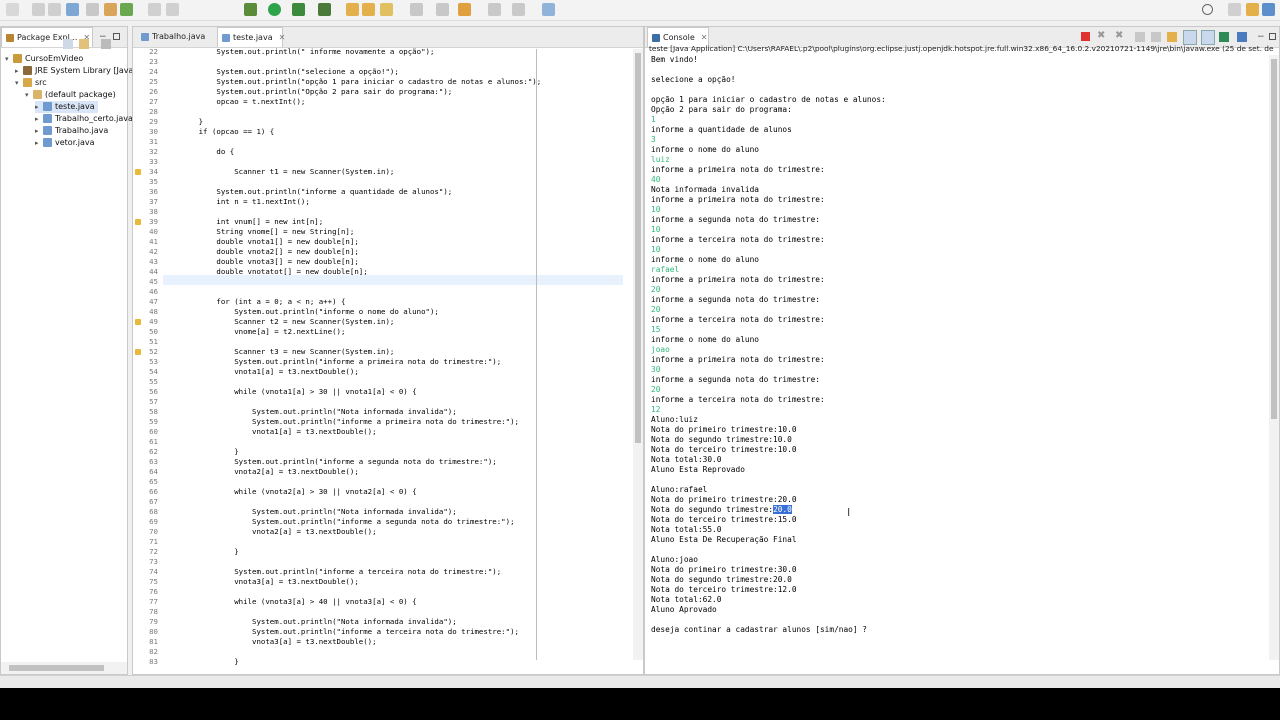  I want to click on tree-item: ▸ JRE System Library [JavaSE, so click(79, 71).